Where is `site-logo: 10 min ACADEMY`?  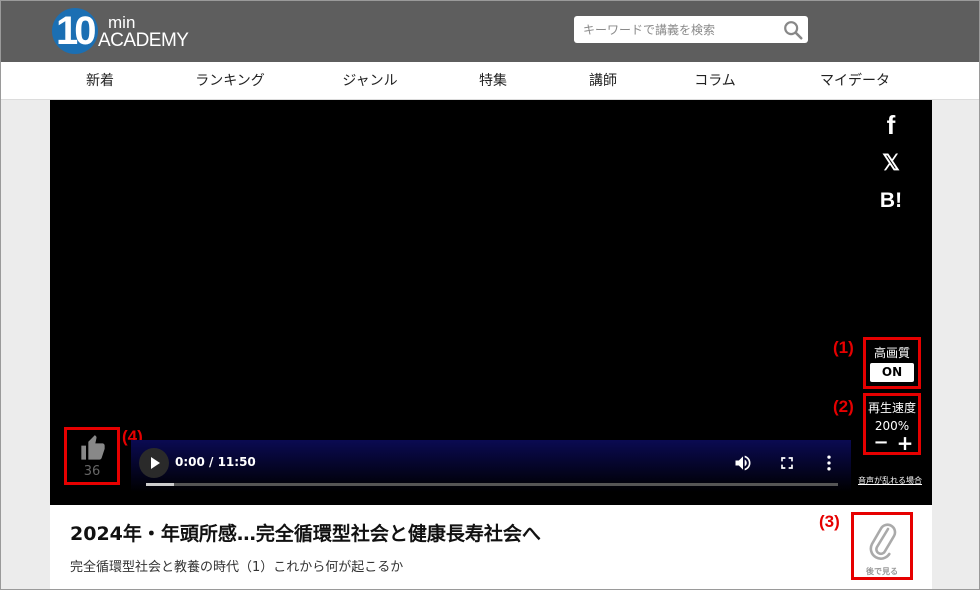
site-logo: 10 min ACADEMY is located at coordinates (125, 31).